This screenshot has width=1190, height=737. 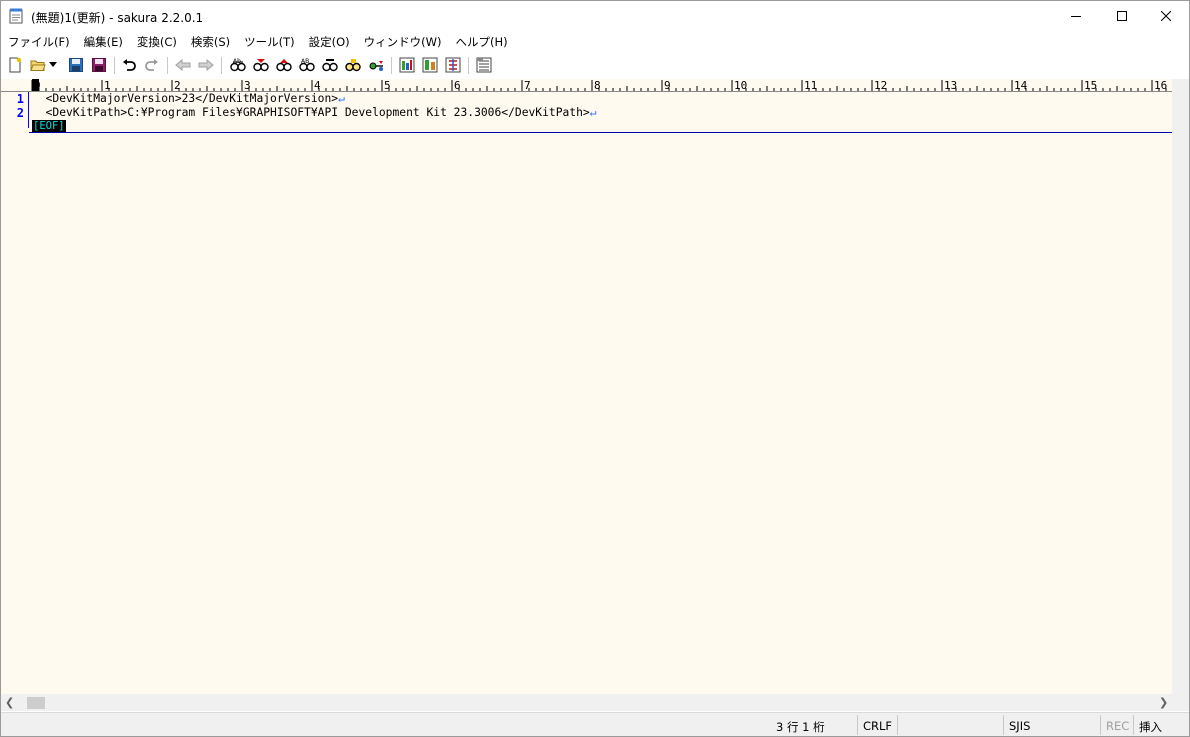 What do you see at coordinates (877, 726) in the screenshot?
I see `line-ending: CRLF` at bounding box center [877, 726].